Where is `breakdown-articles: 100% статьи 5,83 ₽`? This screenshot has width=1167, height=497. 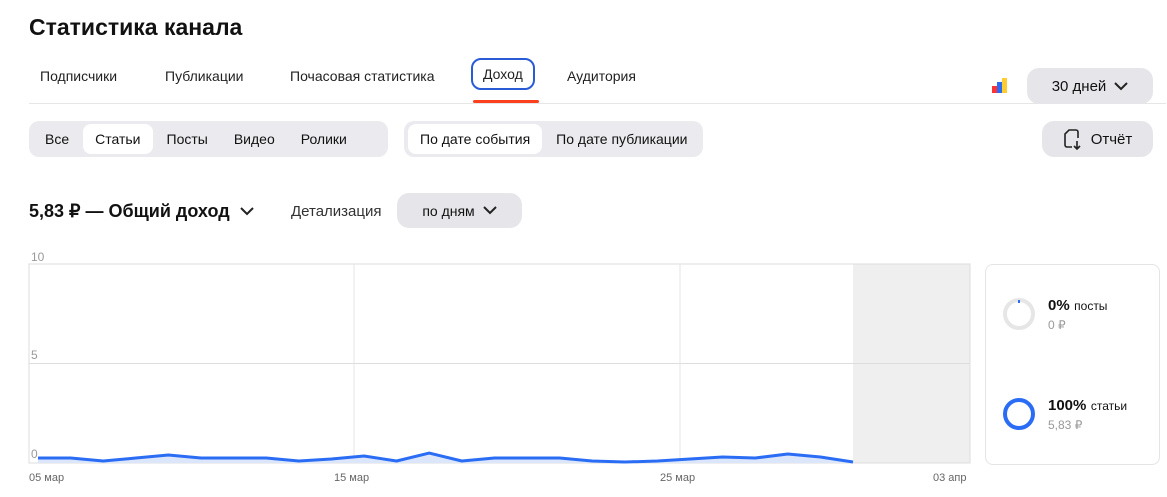 breakdown-articles: 100% статьи 5,83 ₽ is located at coordinates (1064, 414).